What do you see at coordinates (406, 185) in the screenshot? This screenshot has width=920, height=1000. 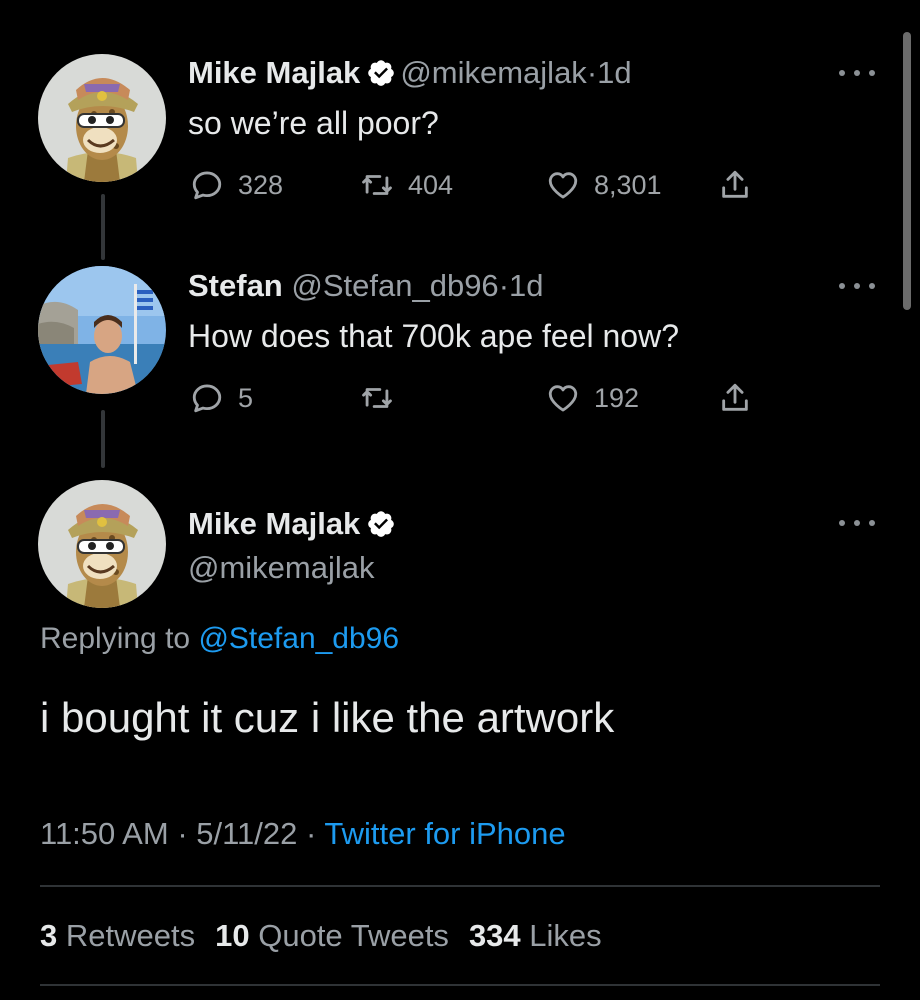 I see `retweet-button: 404` at bounding box center [406, 185].